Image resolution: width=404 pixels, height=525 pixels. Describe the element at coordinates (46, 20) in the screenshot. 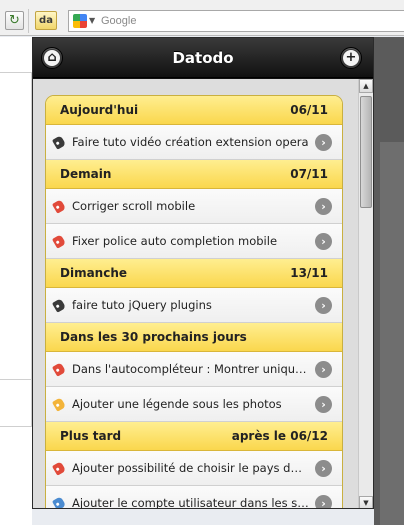

I see `datodo-extension-button: da` at that location.